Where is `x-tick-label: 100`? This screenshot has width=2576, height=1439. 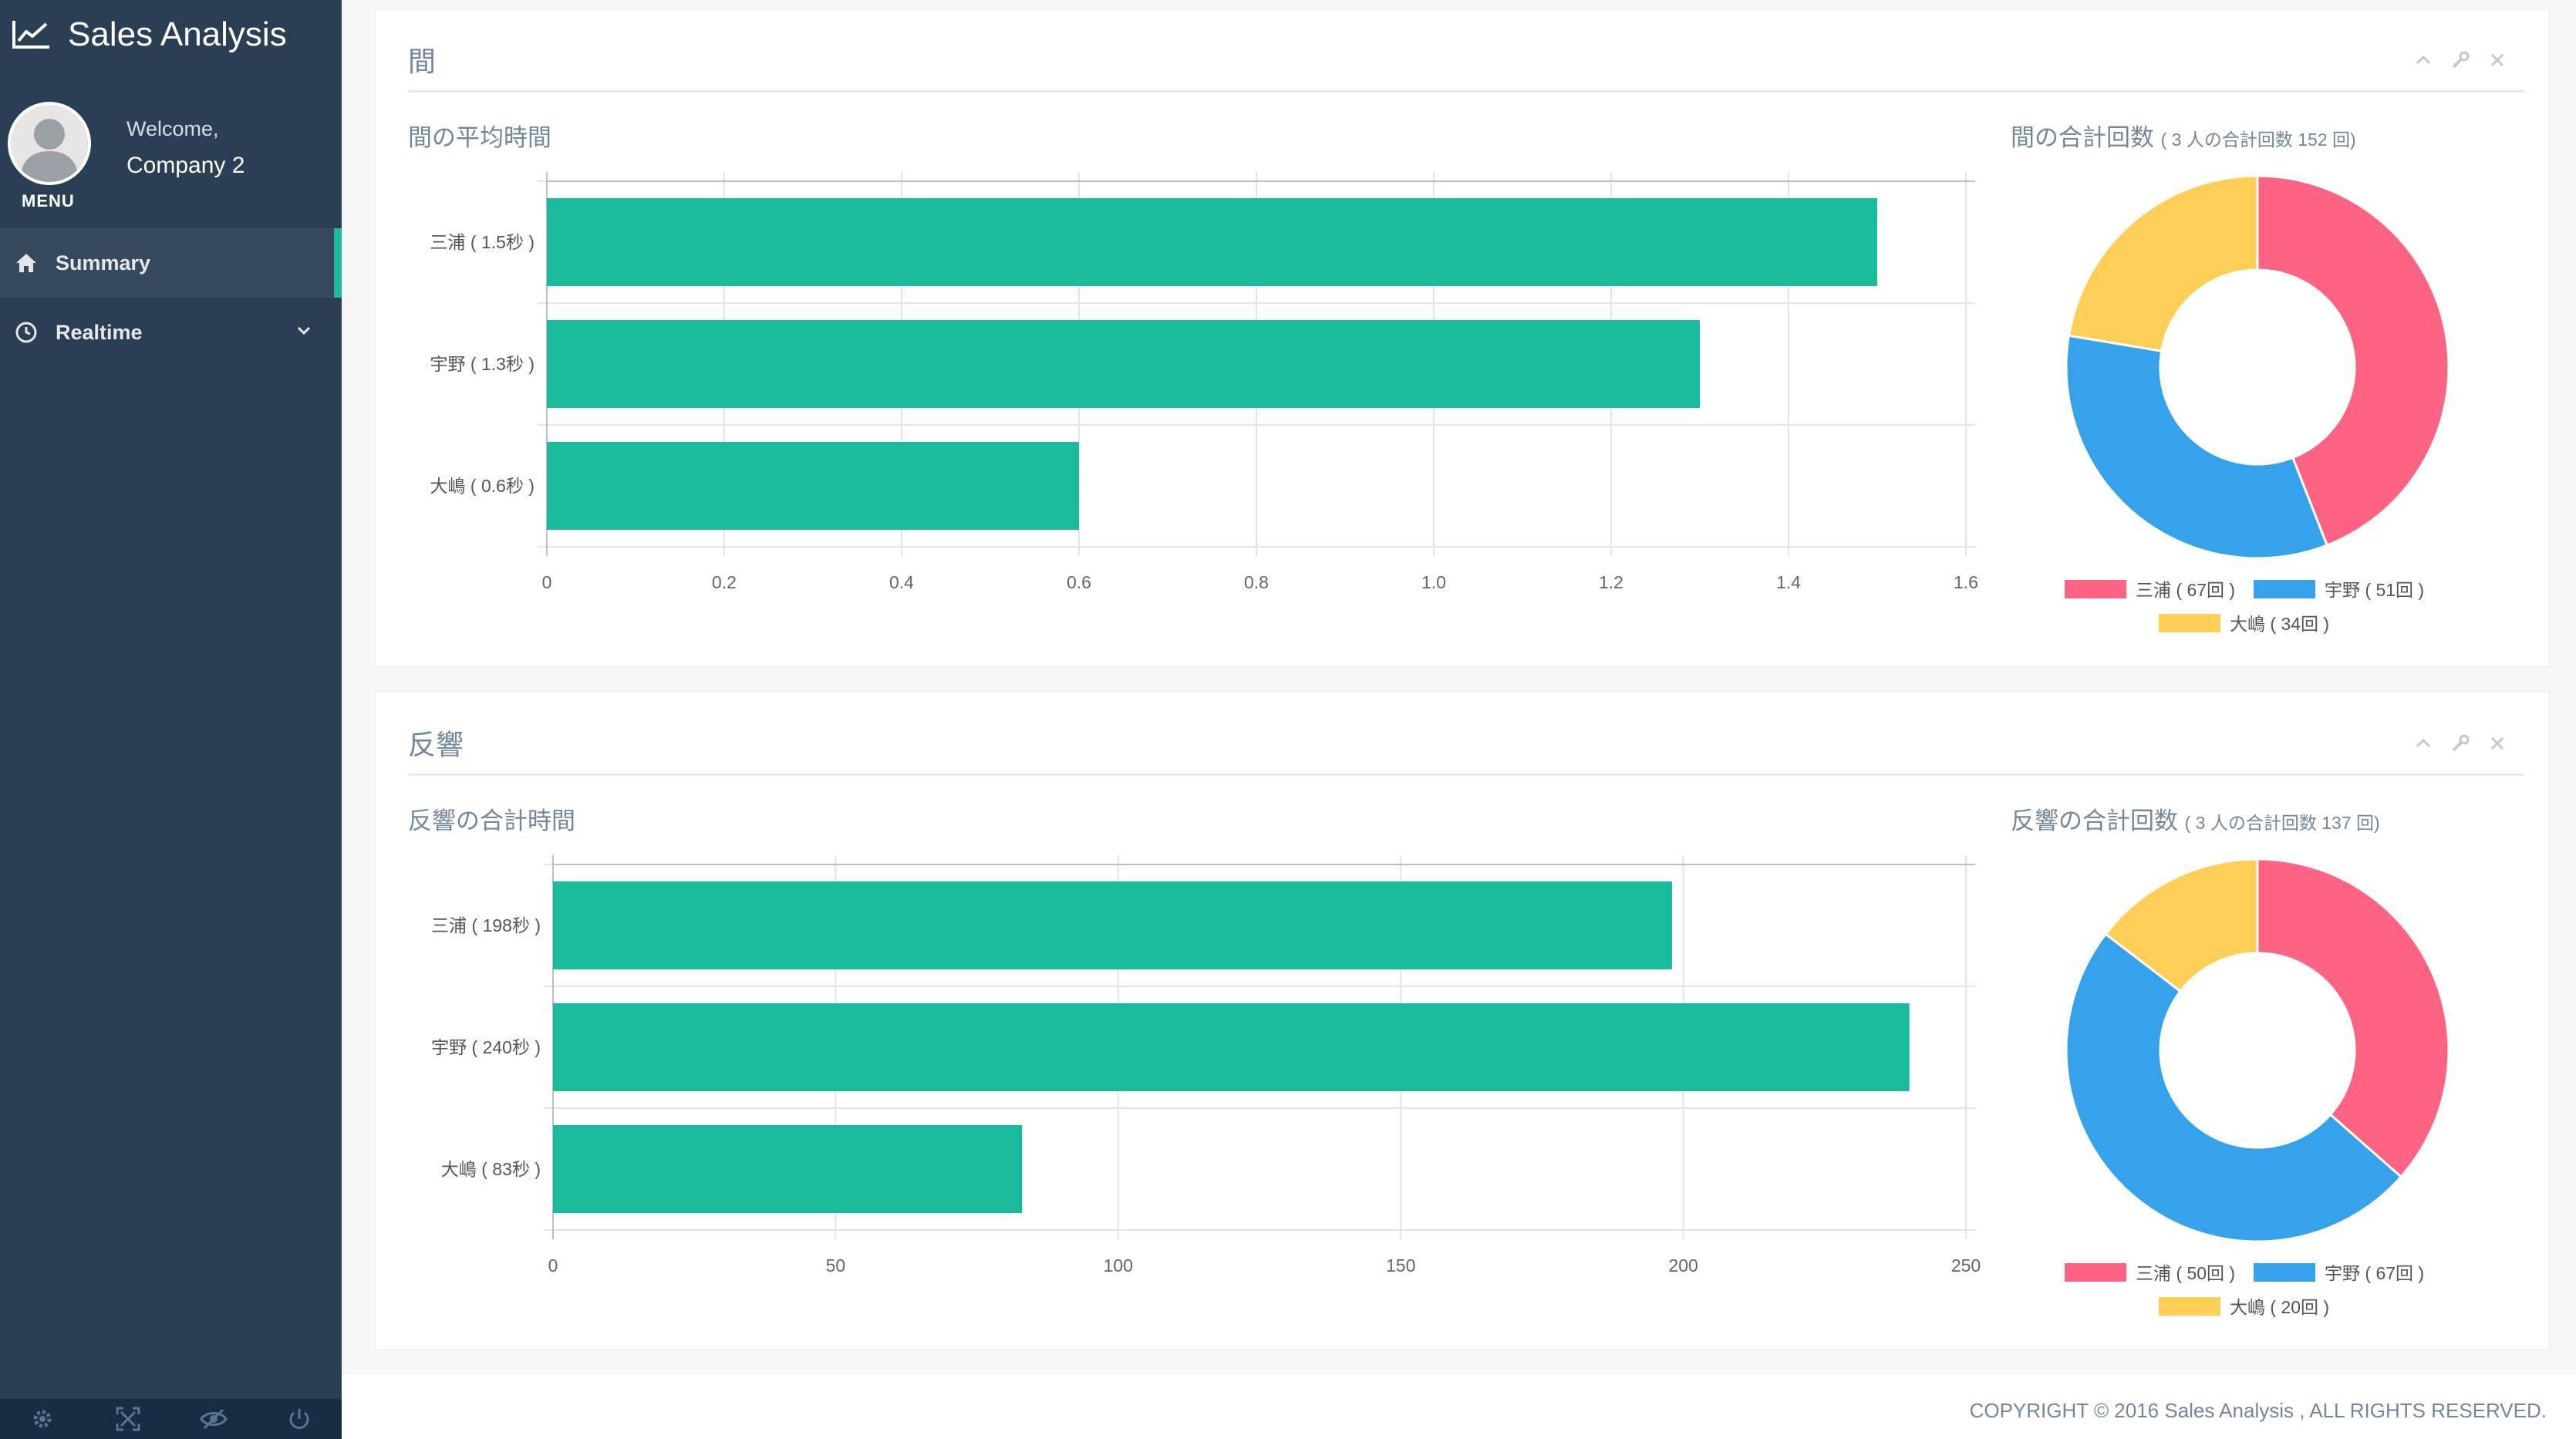
x-tick-label: 100 is located at coordinates (1118, 1265).